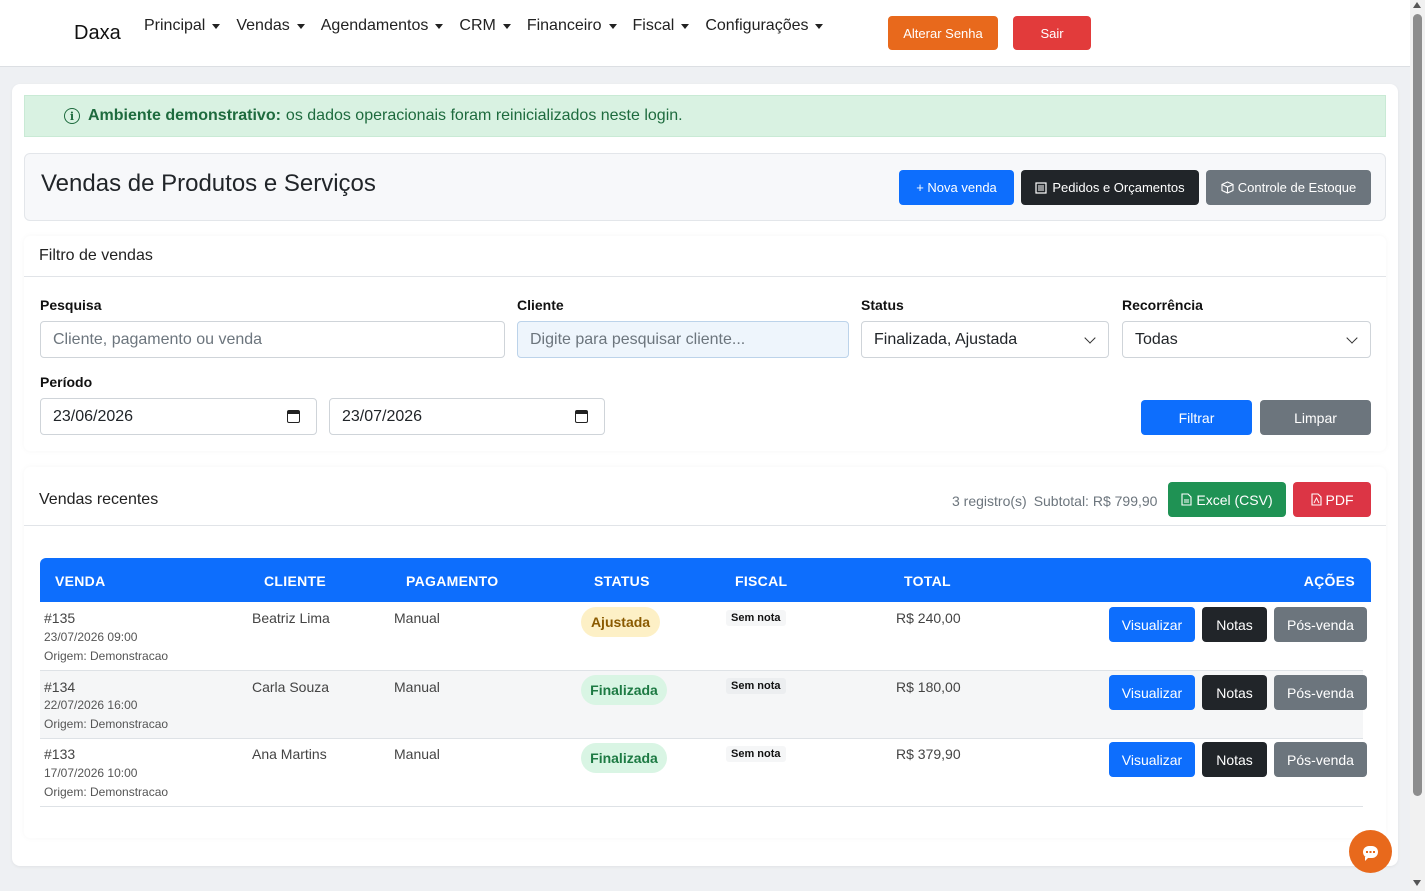 The image size is (1425, 891). Describe the element at coordinates (572, 26) in the screenshot. I see `menu-financeiro: Financeiro` at that location.